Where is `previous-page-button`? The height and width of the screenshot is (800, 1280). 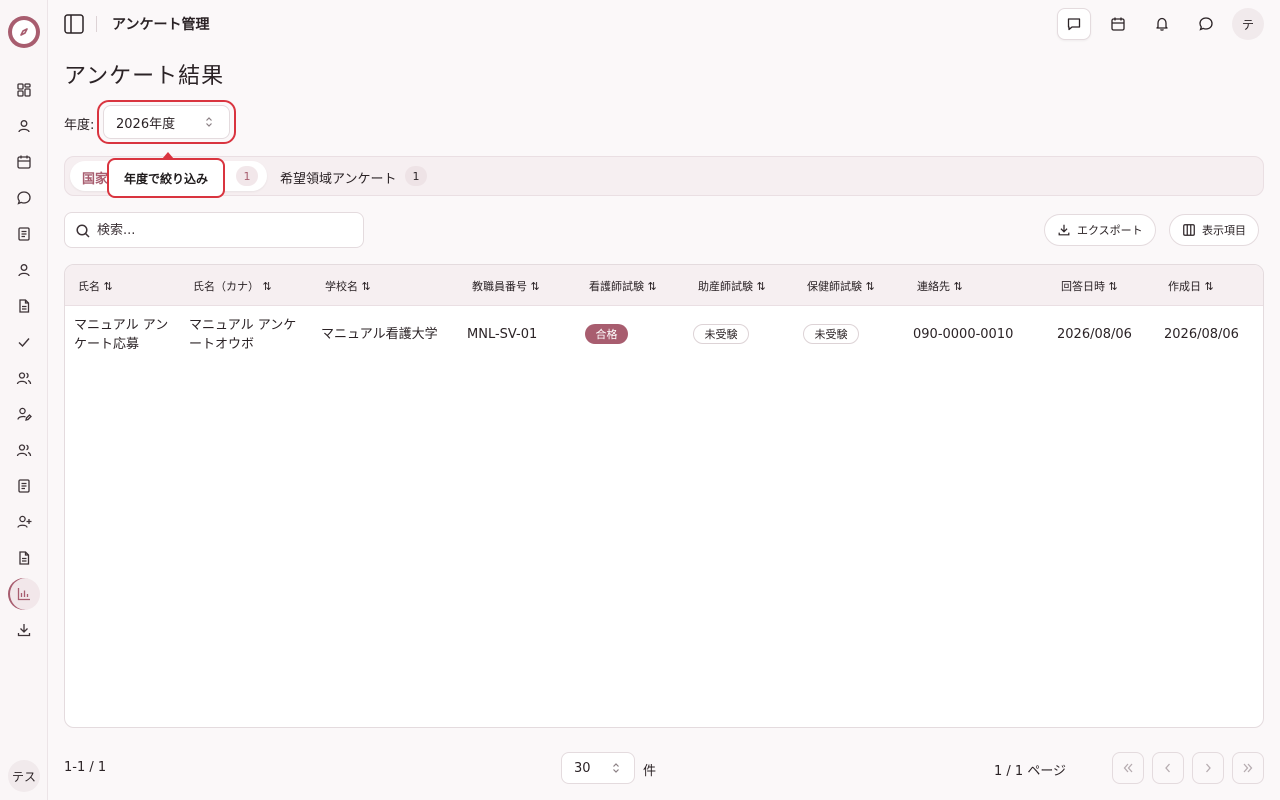
previous-page-button is located at coordinates (1168, 768).